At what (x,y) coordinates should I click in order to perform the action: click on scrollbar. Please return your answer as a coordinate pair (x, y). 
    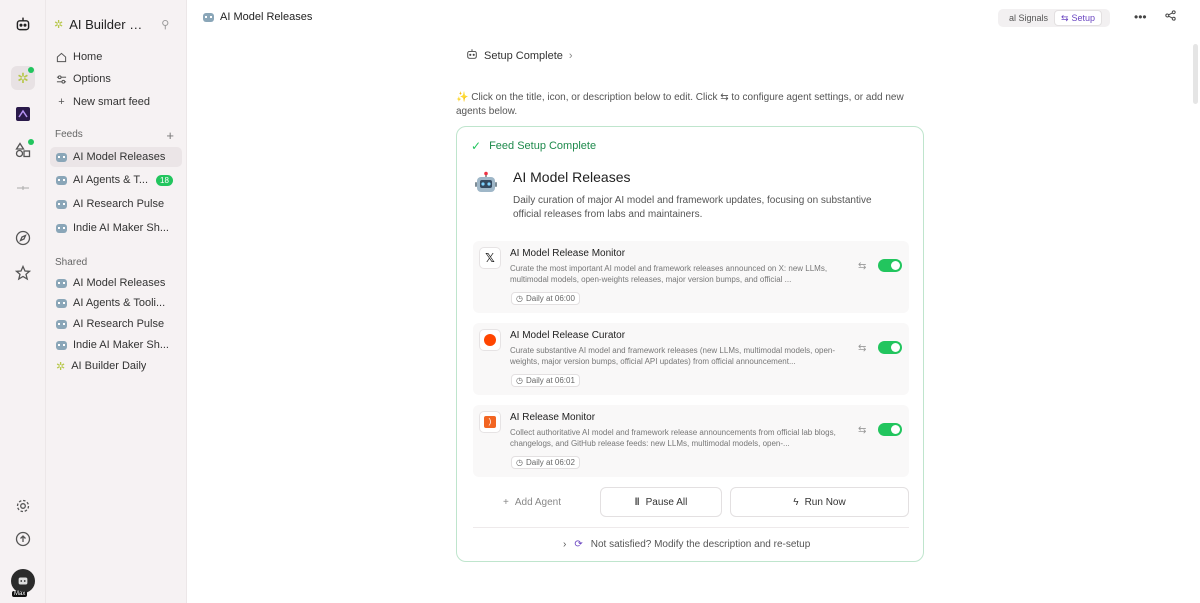
    Looking at the image, I should click on (1195, 74).